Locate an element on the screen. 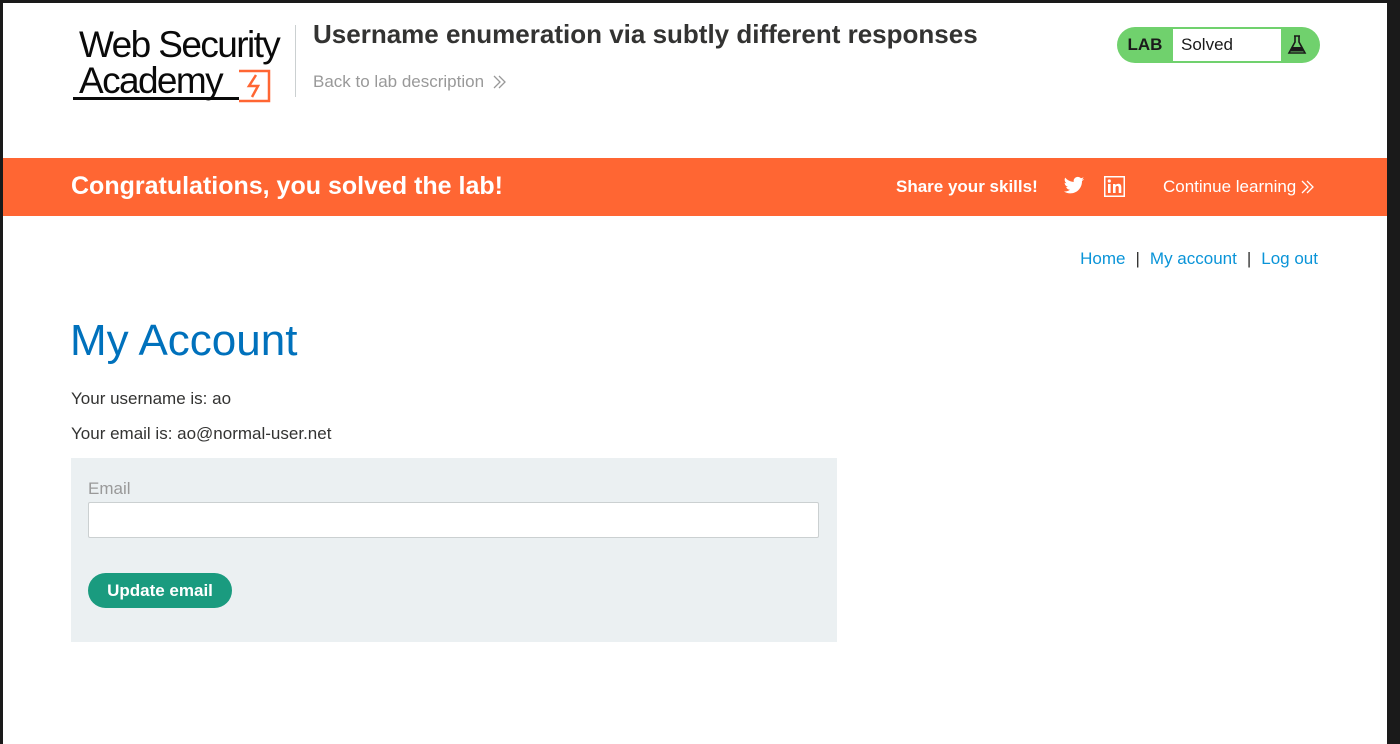 The image size is (1400, 744). logo-line-2: Academy is located at coordinates (151, 80).